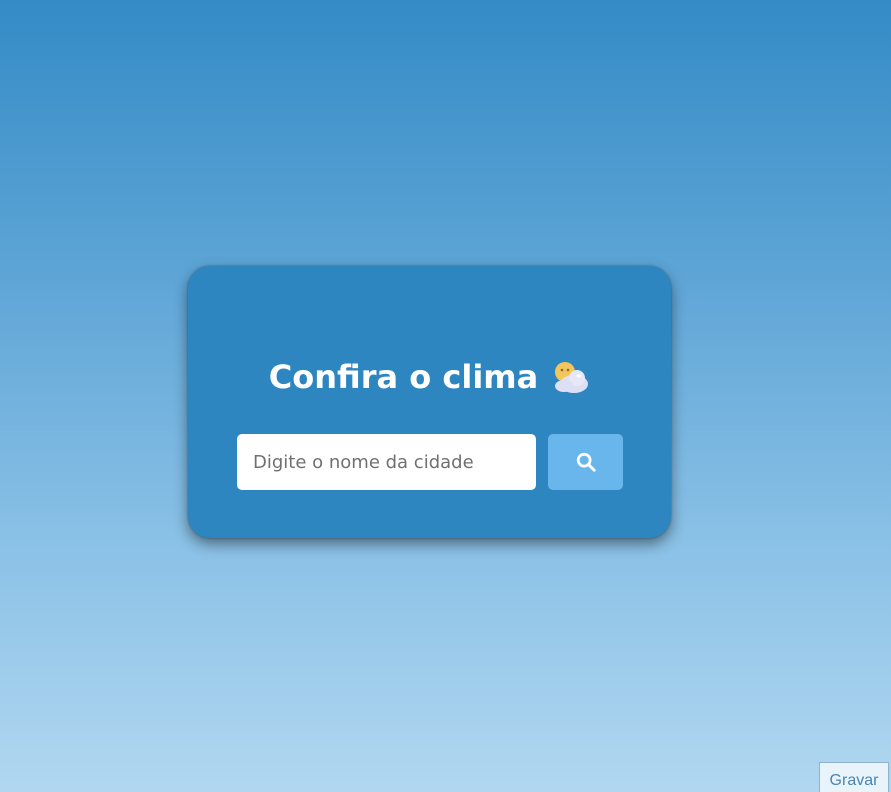 This screenshot has width=891, height=792. I want to click on search-button, so click(585, 462).